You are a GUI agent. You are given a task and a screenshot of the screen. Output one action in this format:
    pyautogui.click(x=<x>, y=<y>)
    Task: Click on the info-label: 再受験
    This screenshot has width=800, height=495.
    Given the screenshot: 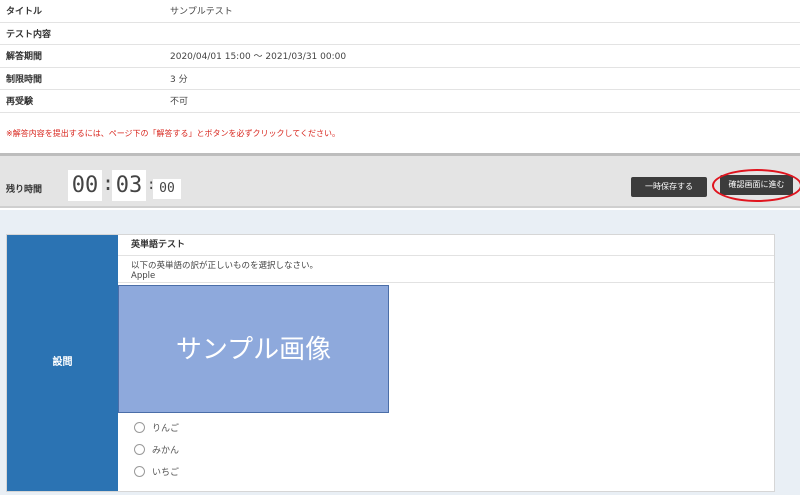 What is the action you would take?
    pyautogui.click(x=20, y=102)
    